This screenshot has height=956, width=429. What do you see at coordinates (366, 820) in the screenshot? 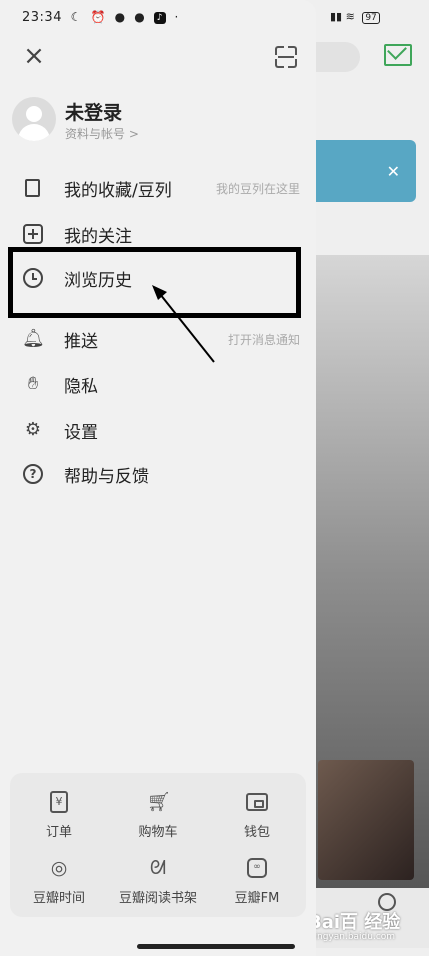
I see `background-photo` at bounding box center [366, 820].